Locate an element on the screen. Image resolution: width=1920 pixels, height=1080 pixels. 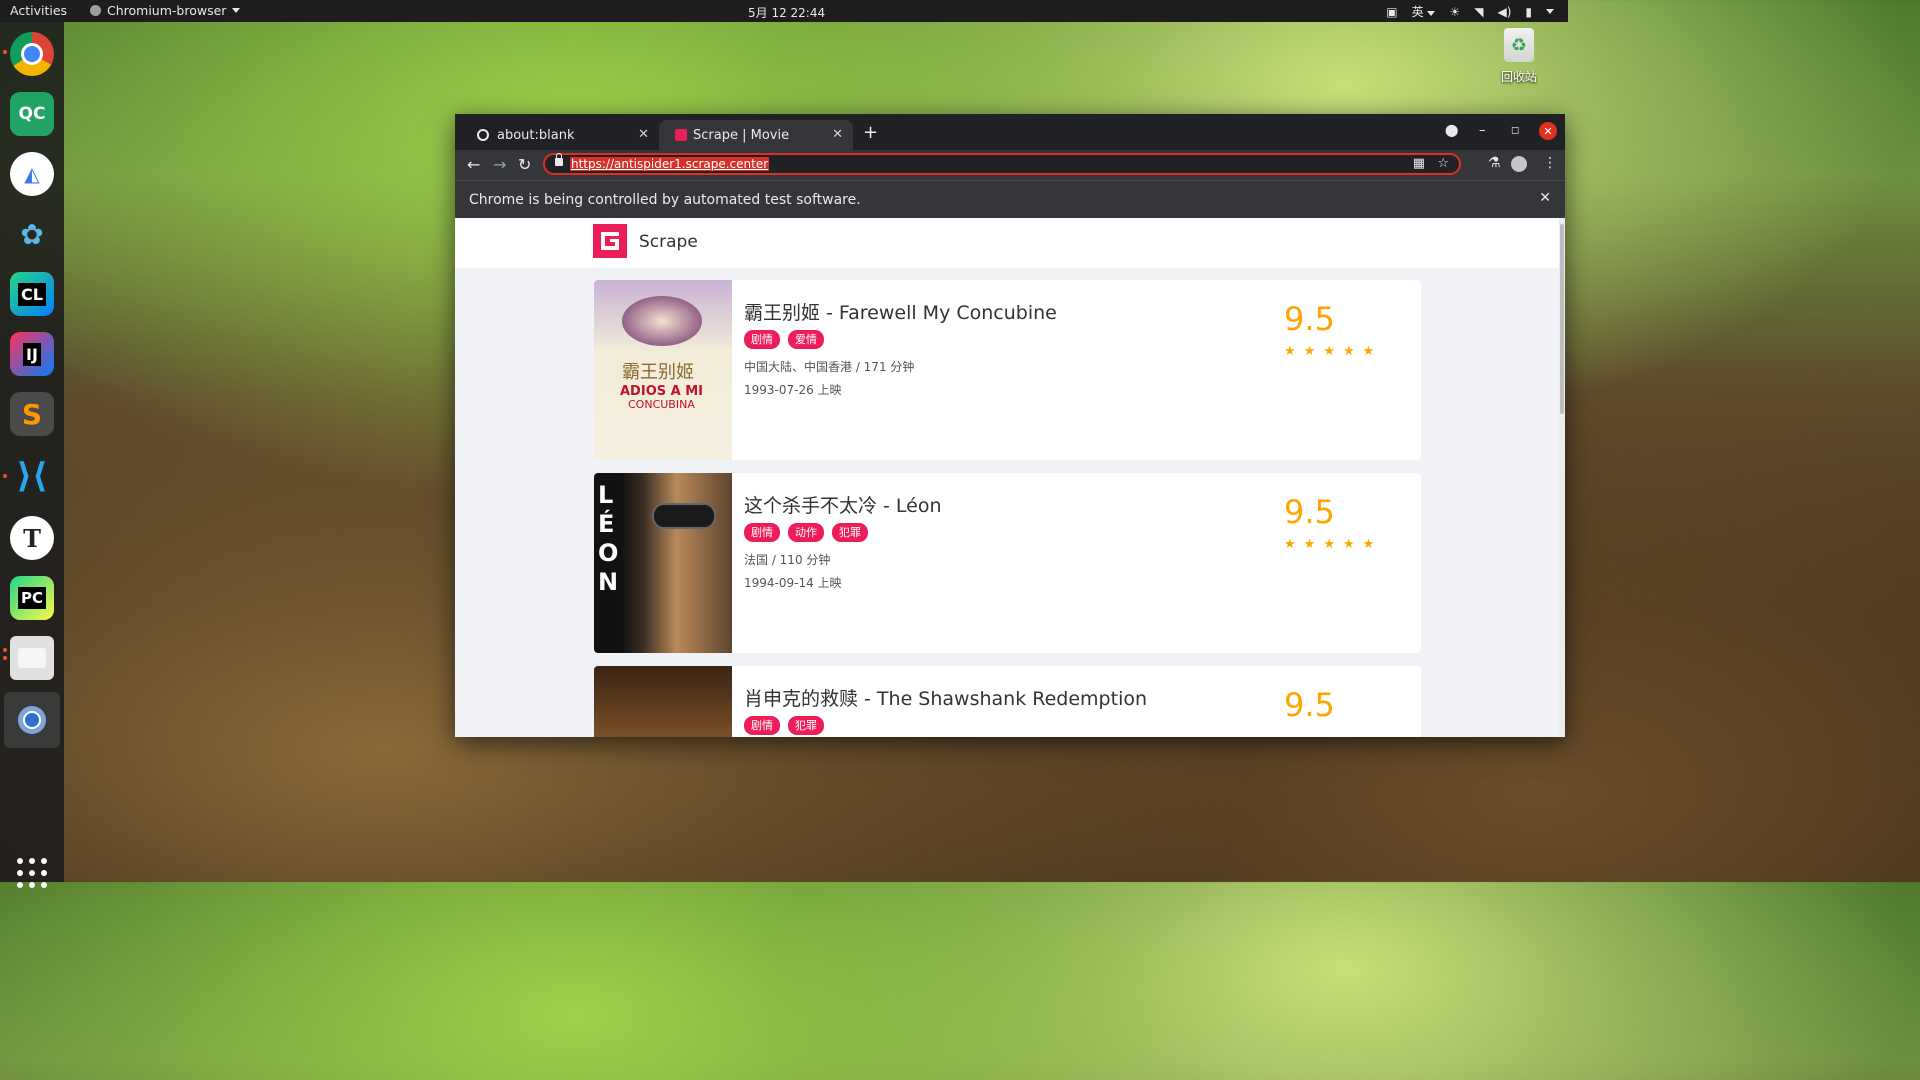
scrollbar-thumb is located at coordinates (1562, 319).